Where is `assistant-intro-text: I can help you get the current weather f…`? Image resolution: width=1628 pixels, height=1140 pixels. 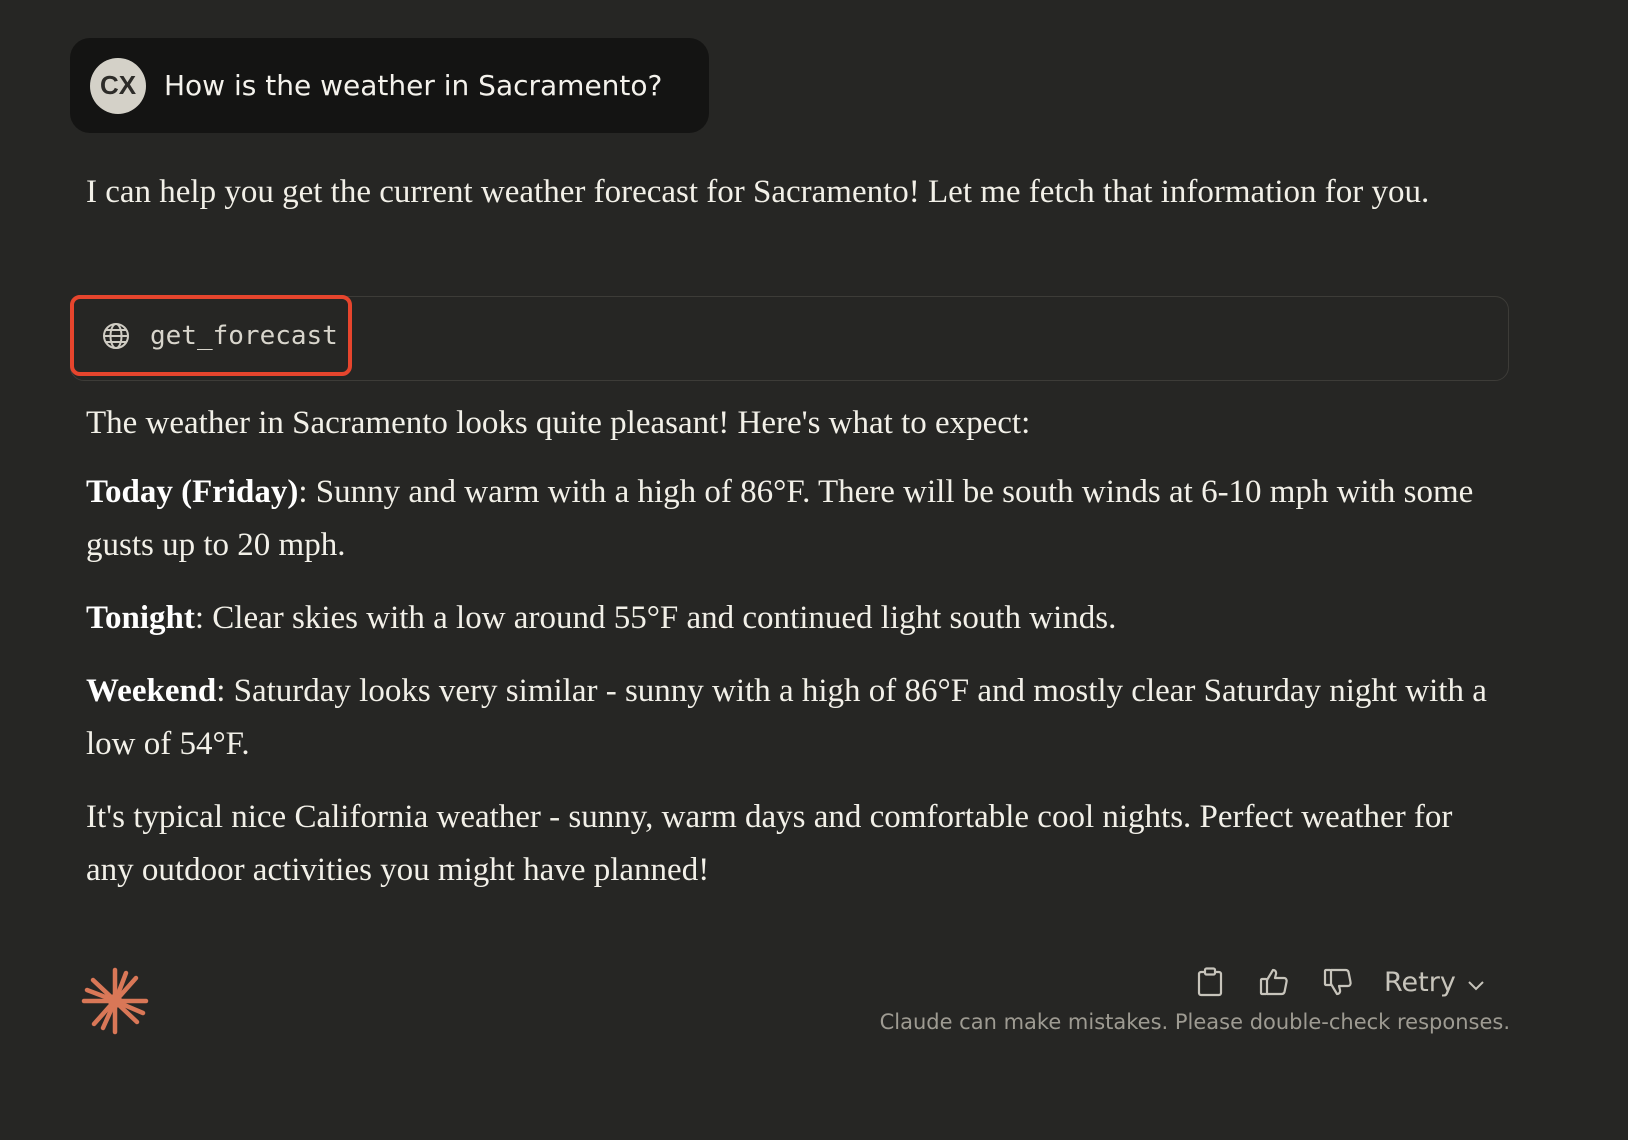
assistant-intro-text: I can help you get the current weather f… is located at coordinates (758, 192).